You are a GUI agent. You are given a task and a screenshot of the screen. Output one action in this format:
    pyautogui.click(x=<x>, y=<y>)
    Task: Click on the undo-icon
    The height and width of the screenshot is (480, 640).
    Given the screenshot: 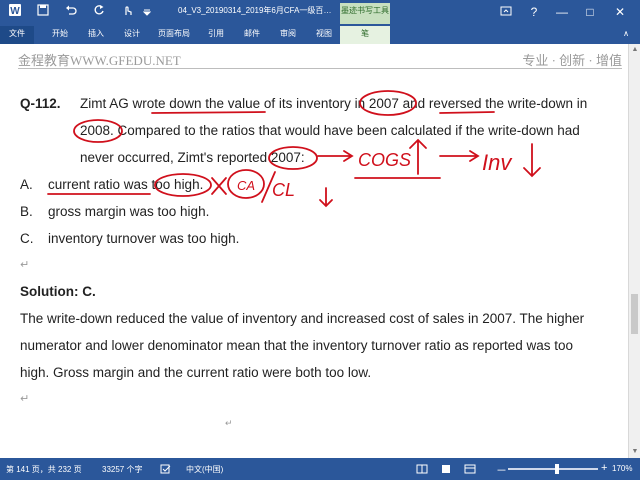 What is the action you would take?
    pyautogui.click(x=71, y=12)
    